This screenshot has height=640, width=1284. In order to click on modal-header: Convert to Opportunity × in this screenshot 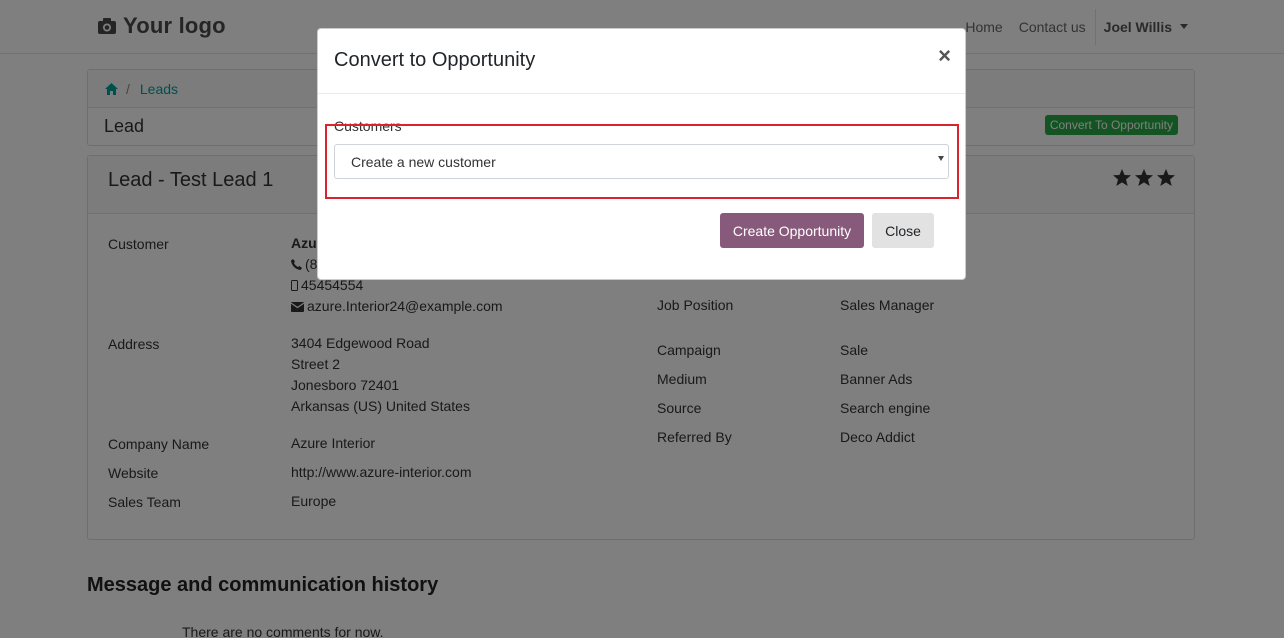, I will do `click(641, 61)`.